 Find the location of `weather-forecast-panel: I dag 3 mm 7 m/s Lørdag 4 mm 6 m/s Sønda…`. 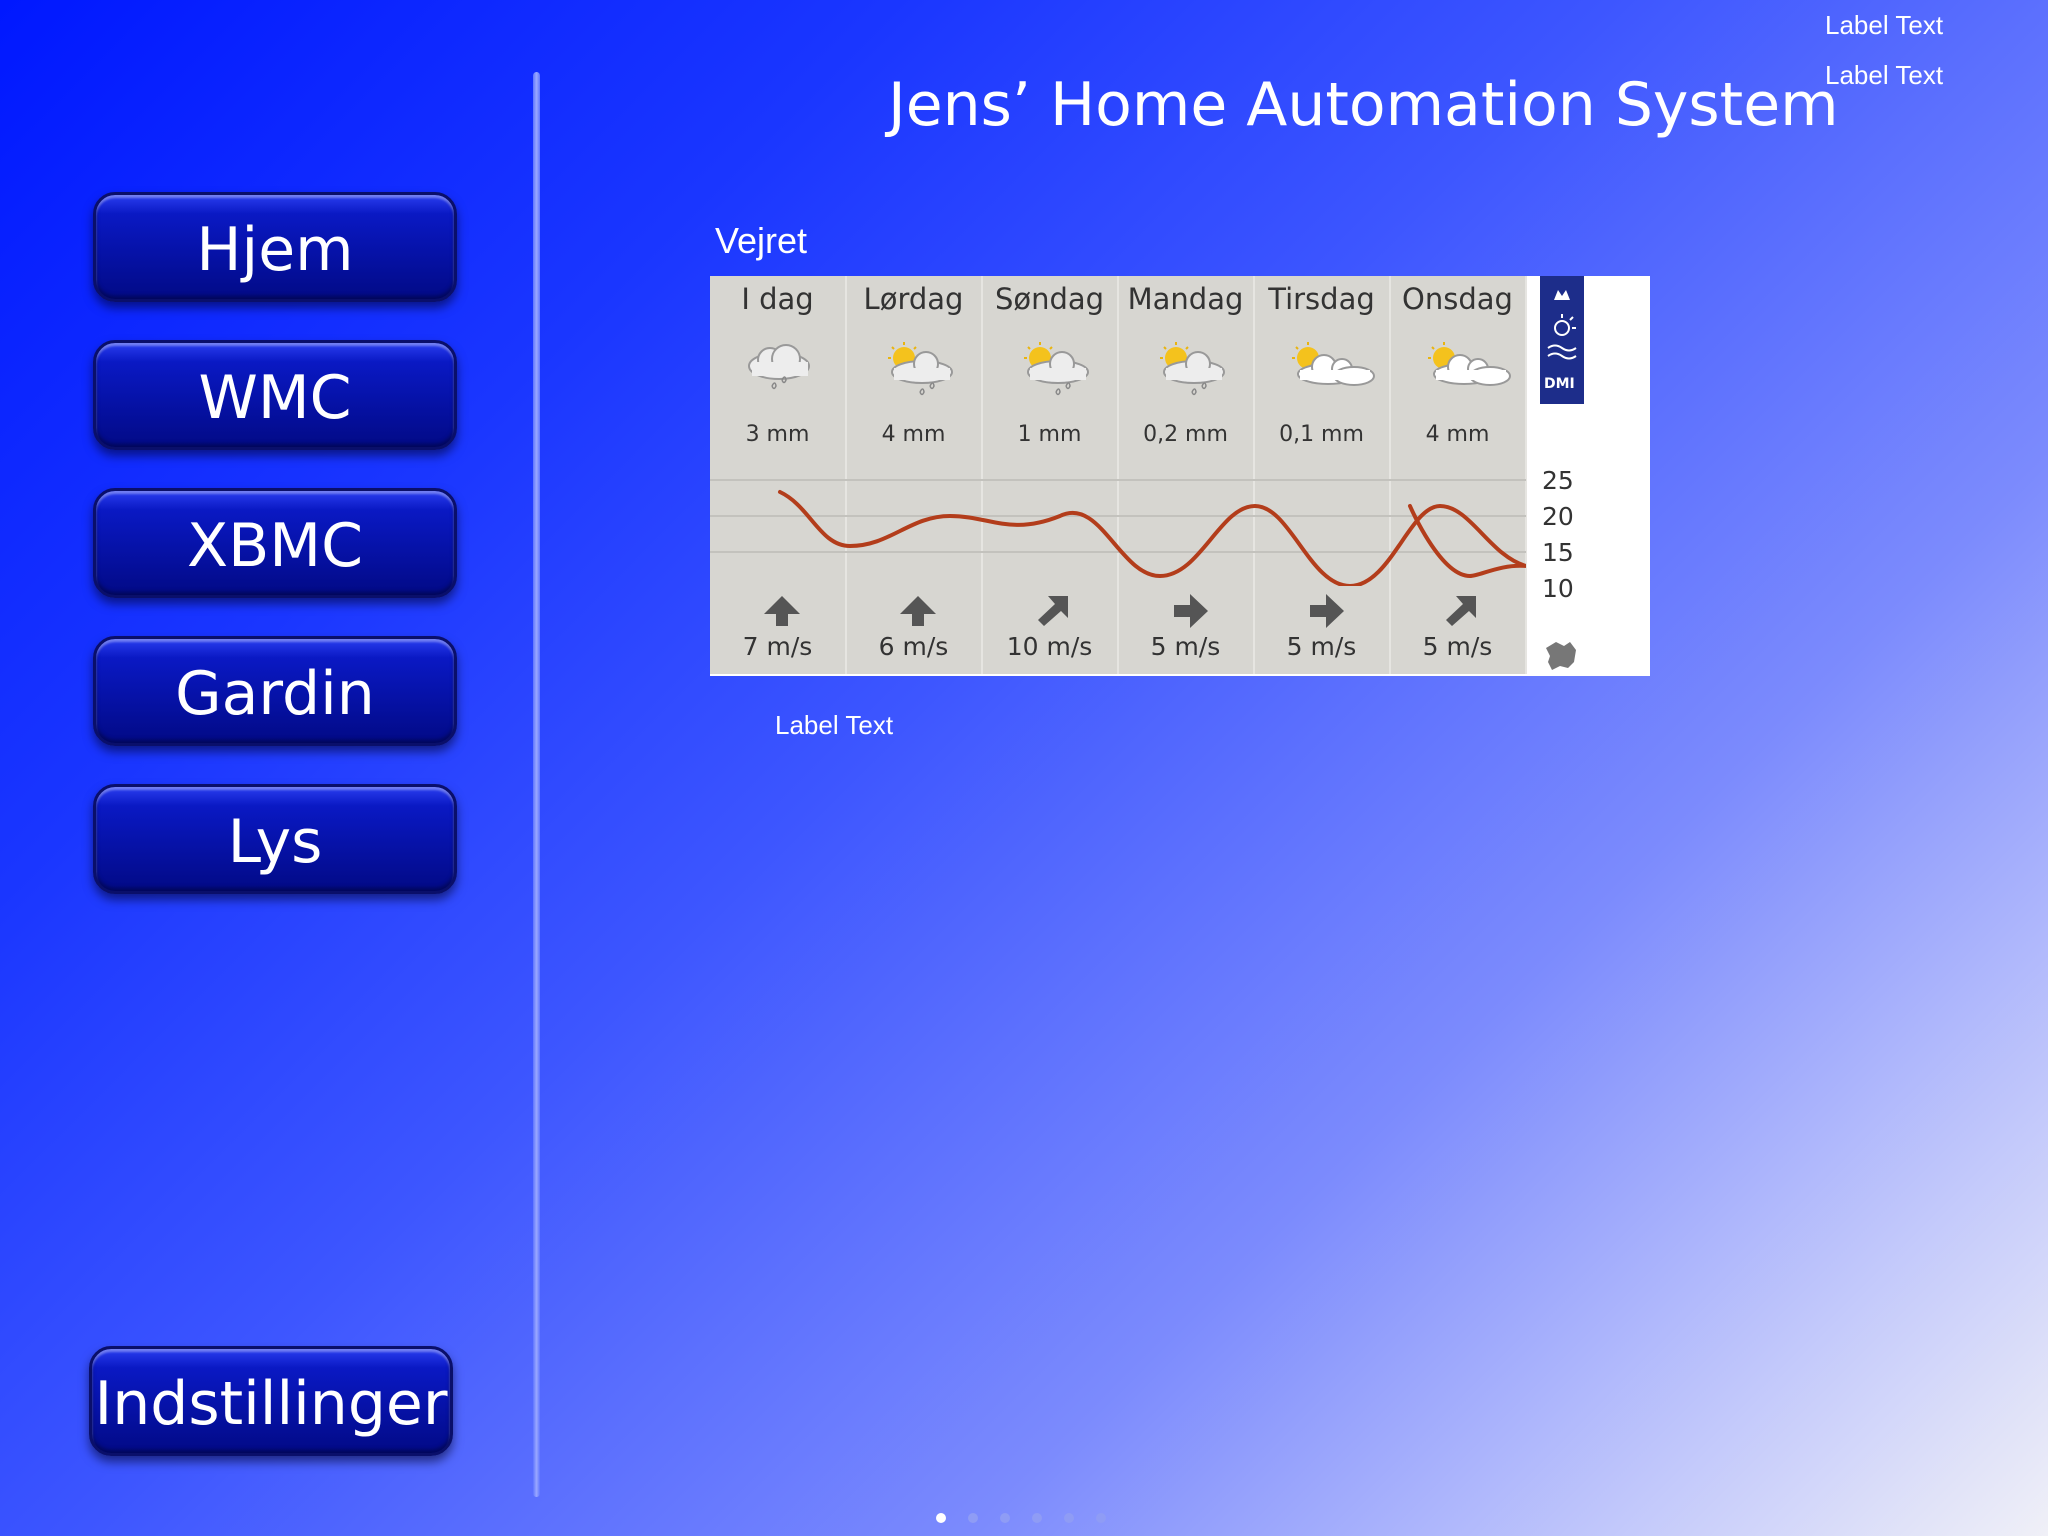

weather-forecast-panel: I dag 3 mm 7 m/s Lørdag 4 mm 6 m/s Sønda… is located at coordinates (1118, 475).